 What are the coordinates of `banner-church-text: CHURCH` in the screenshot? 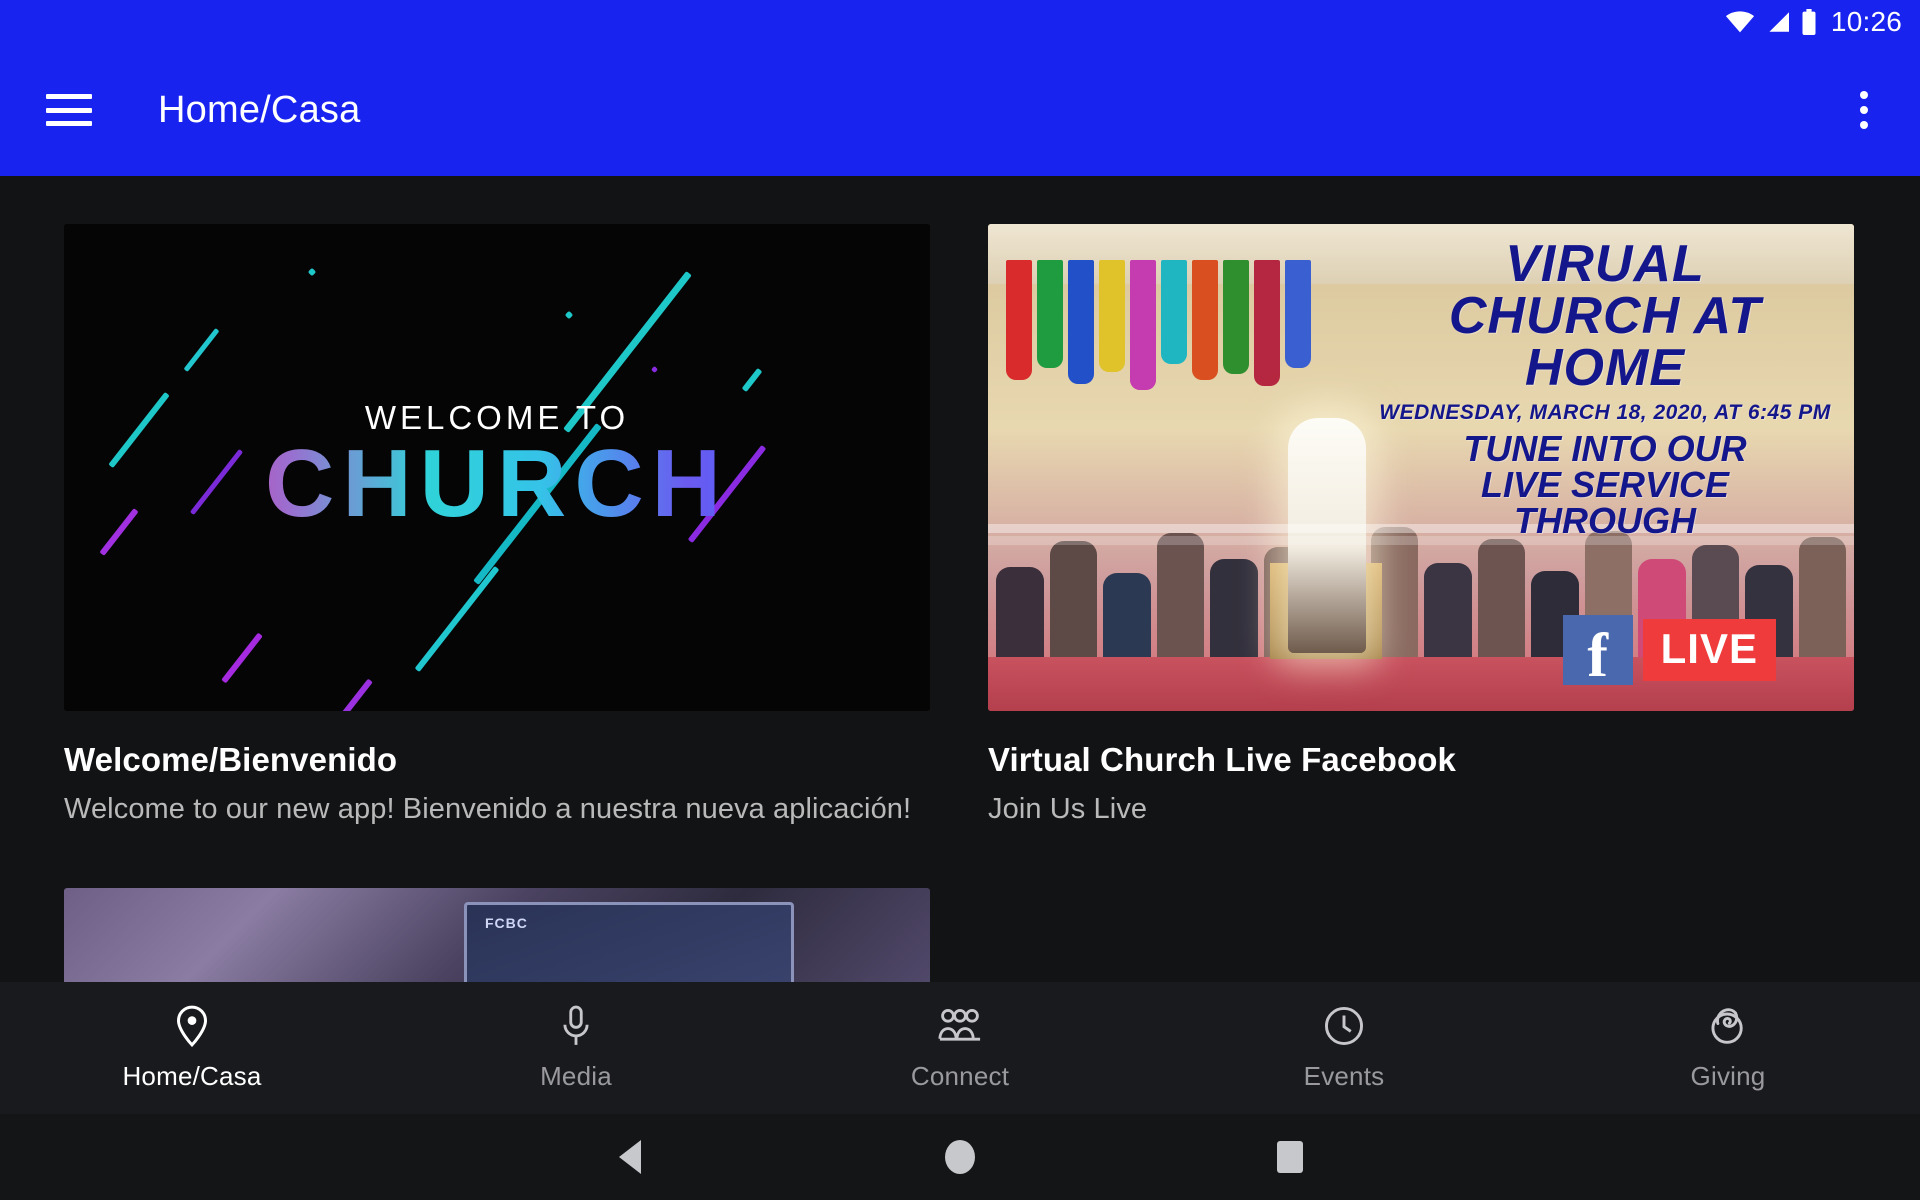 It's located at (497, 484).